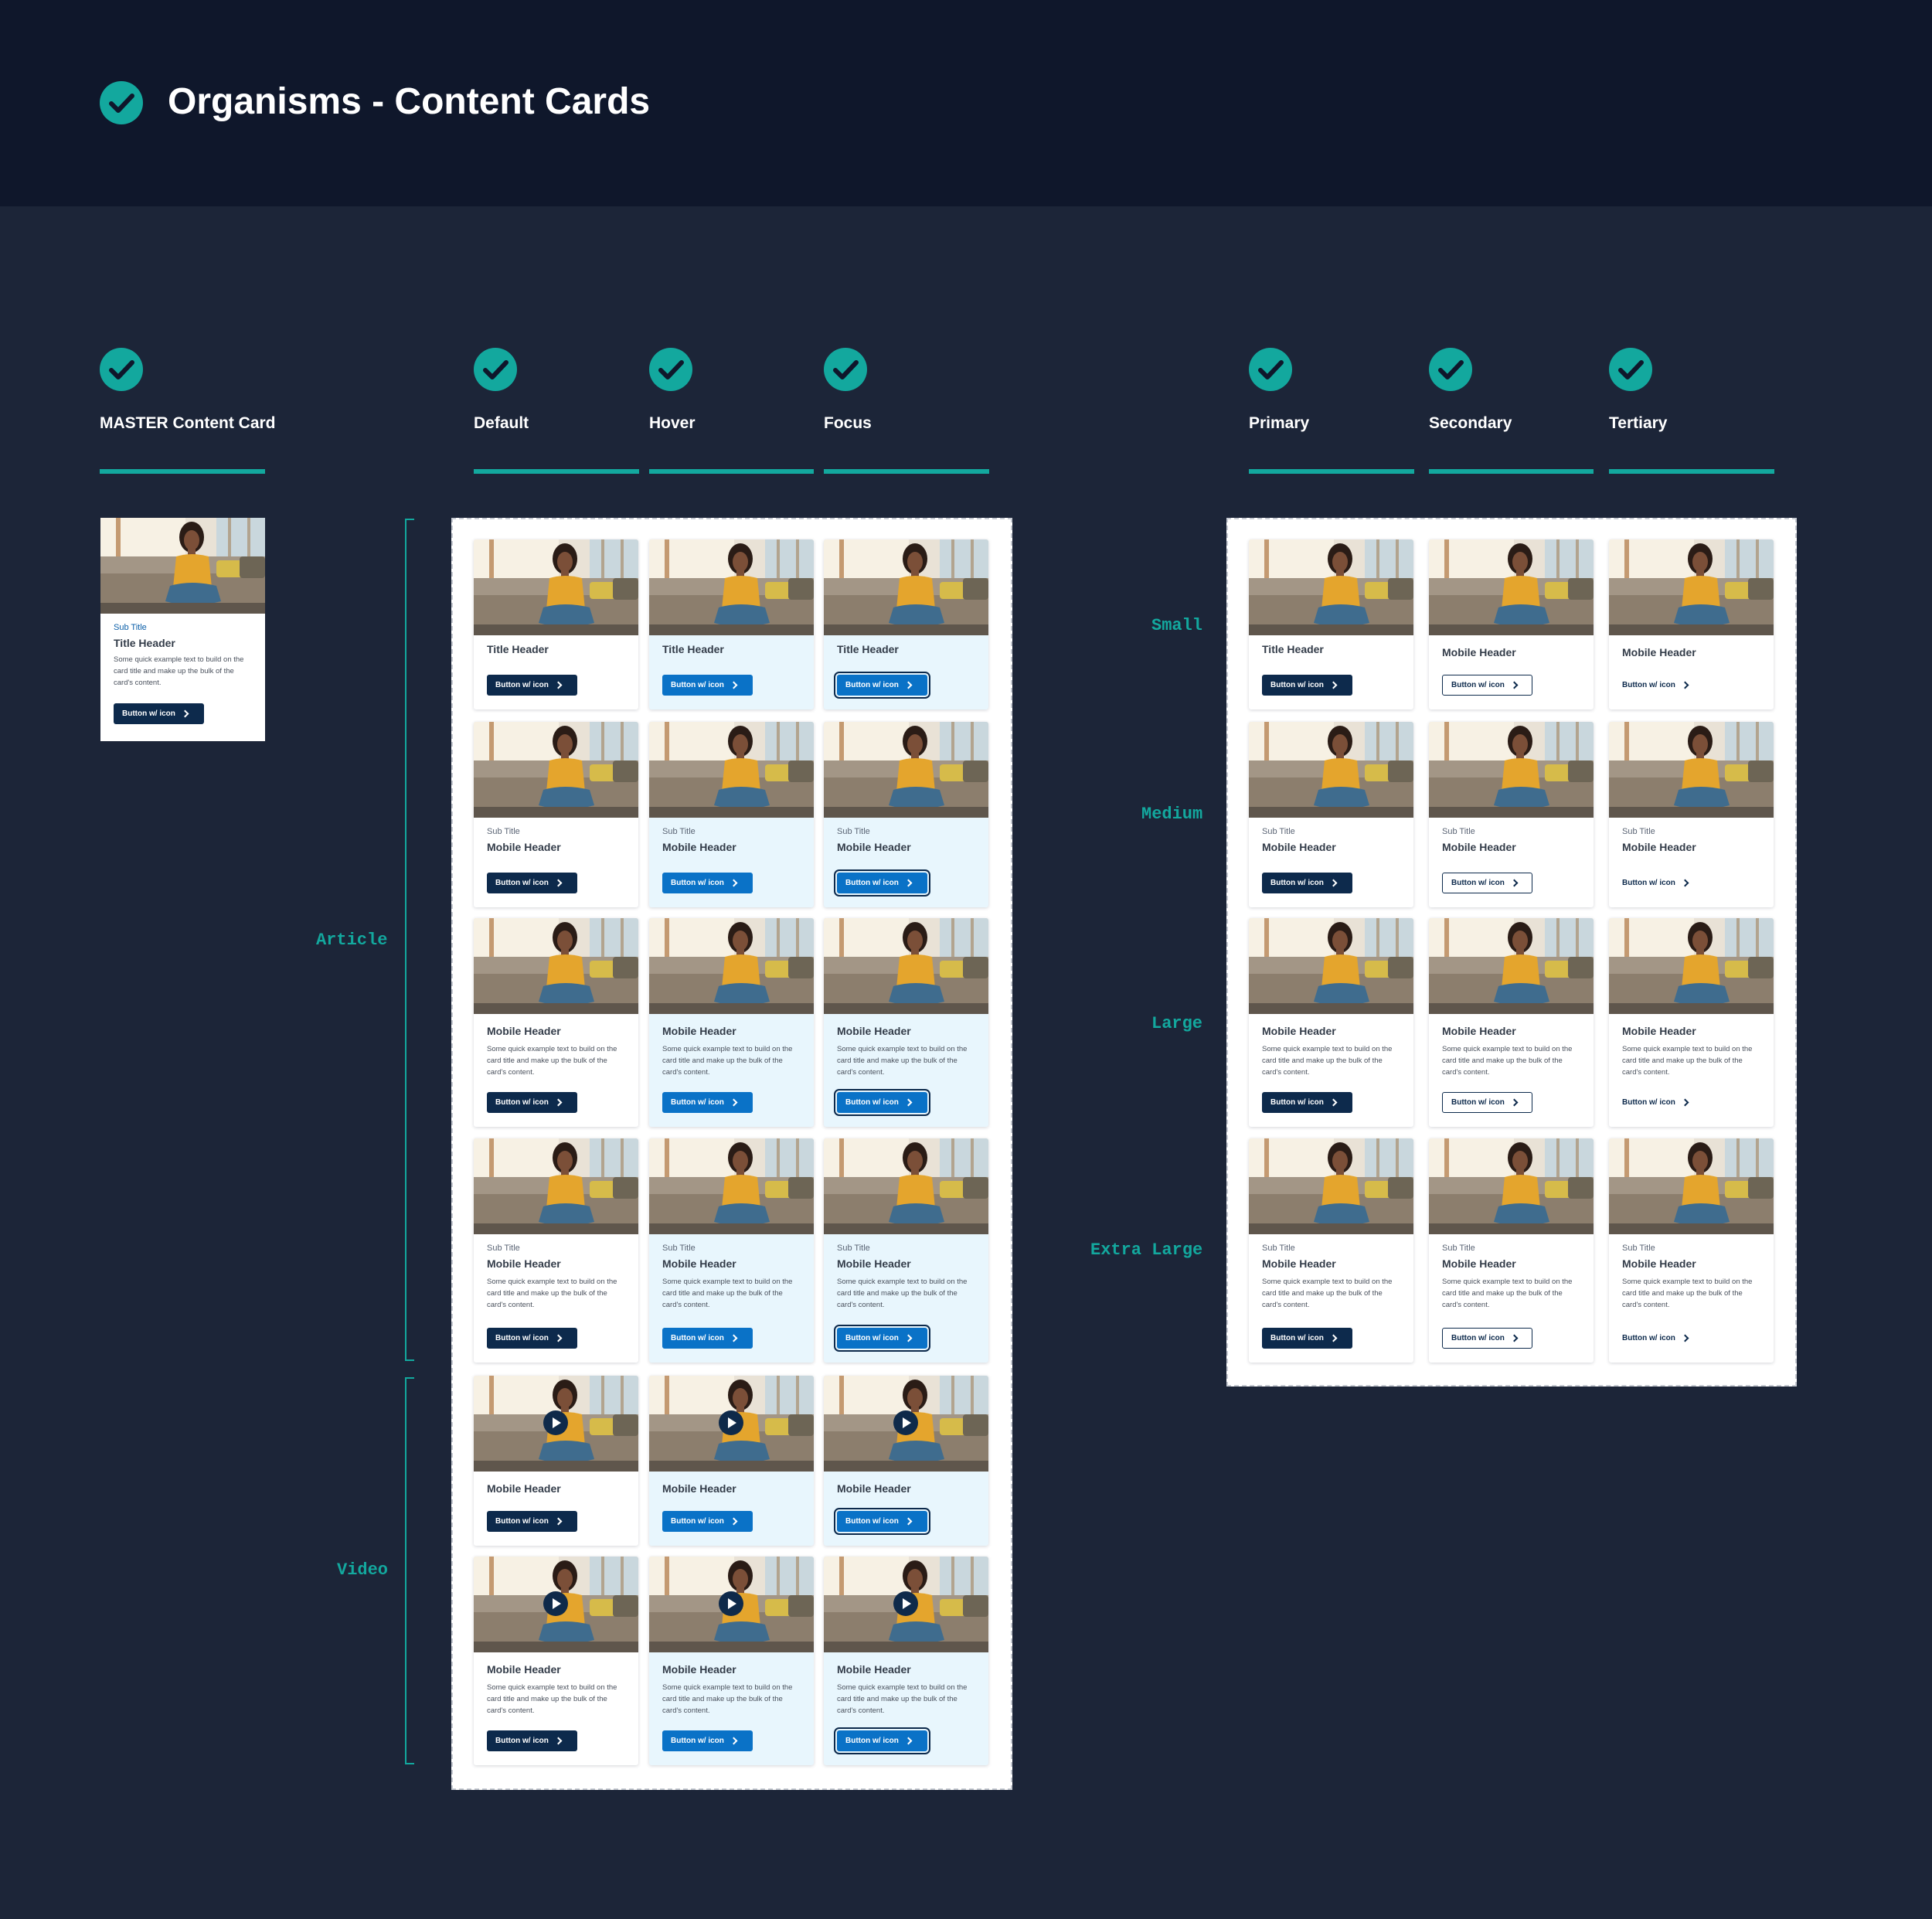 The height and width of the screenshot is (1919, 1932). I want to click on row-label-medium: Medium, so click(1172, 814).